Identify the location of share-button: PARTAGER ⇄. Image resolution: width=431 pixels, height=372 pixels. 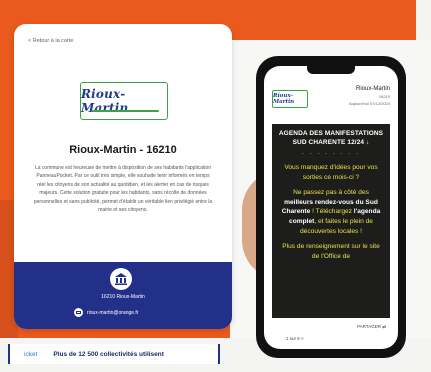
(371, 327).